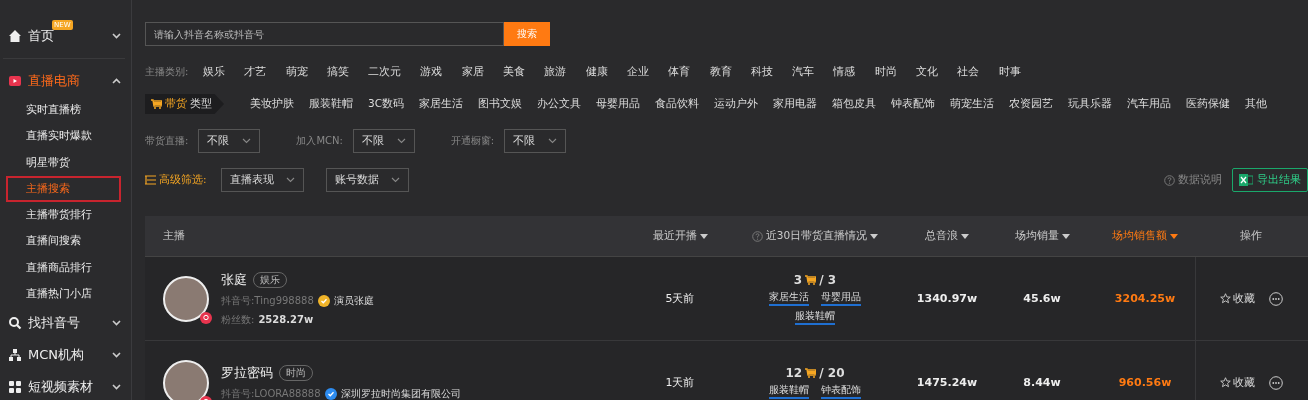 Image resolution: width=1308 pixels, height=400 pixels. Describe the element at coordinates (1270, 180) in the screenshot. I see `export-button: 导出结果` at that location.